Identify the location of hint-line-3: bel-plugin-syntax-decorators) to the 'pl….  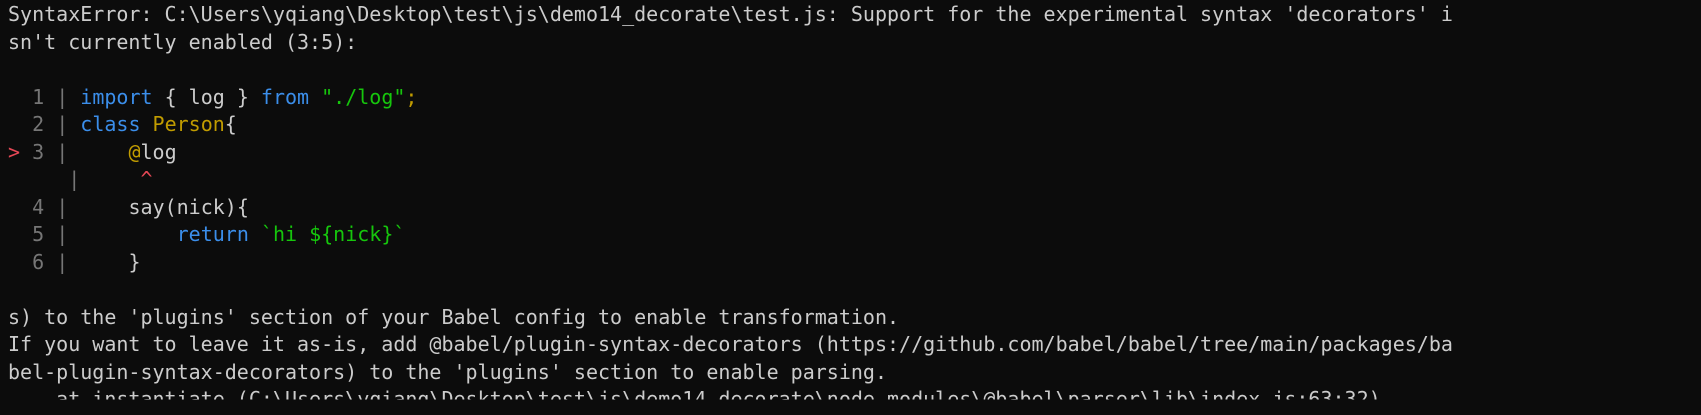
(447, 371).